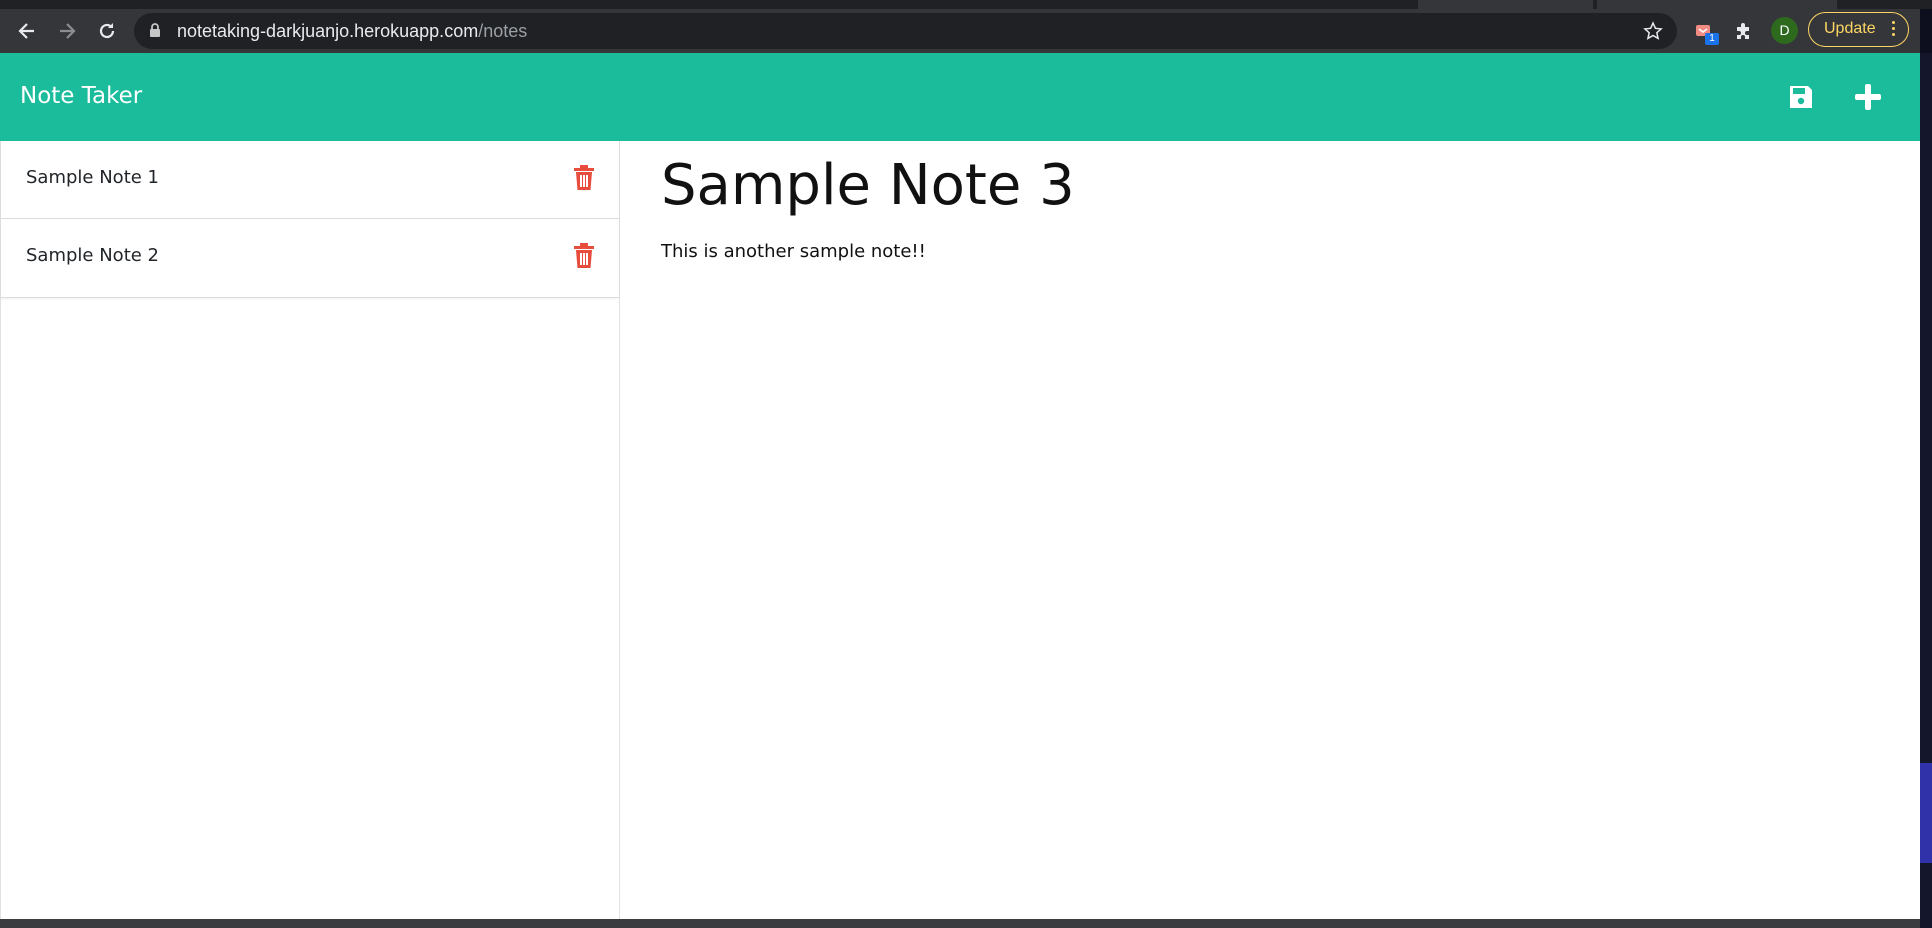  I want to click on note-title: Sample Note 1, so click(92, 177).